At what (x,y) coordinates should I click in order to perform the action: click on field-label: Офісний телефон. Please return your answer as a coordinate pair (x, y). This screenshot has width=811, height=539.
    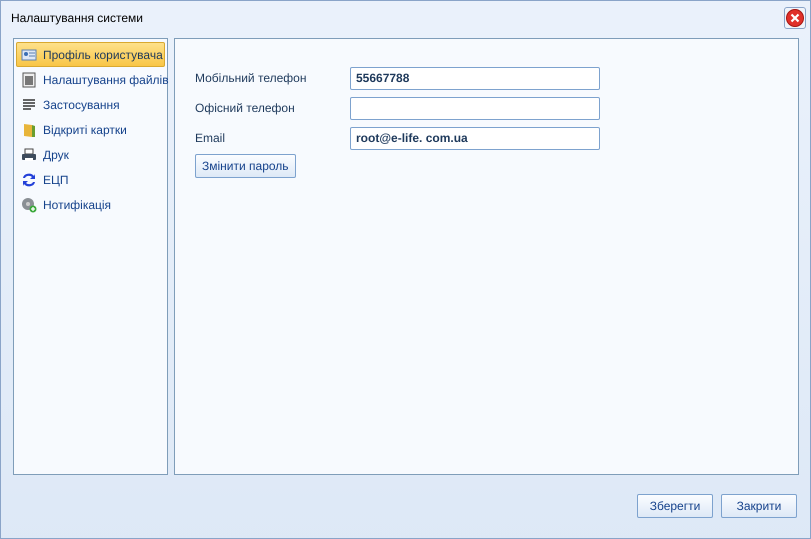
    Looking at the image, I should click on (245, 108).